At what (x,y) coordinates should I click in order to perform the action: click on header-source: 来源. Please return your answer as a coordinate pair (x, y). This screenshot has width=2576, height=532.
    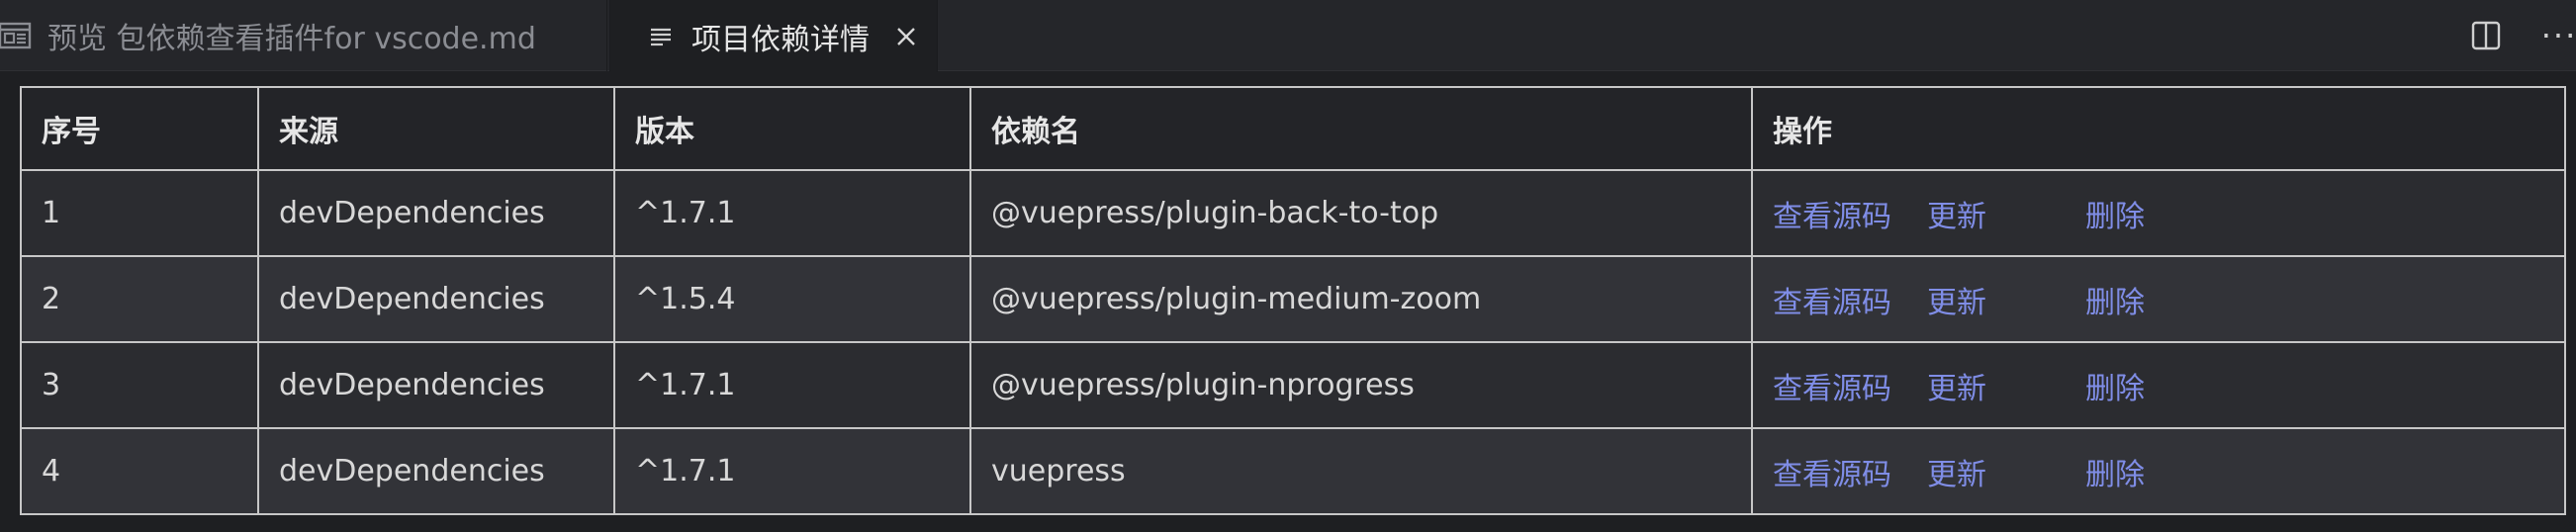
    Looking at the image, I should click on (436, 128).